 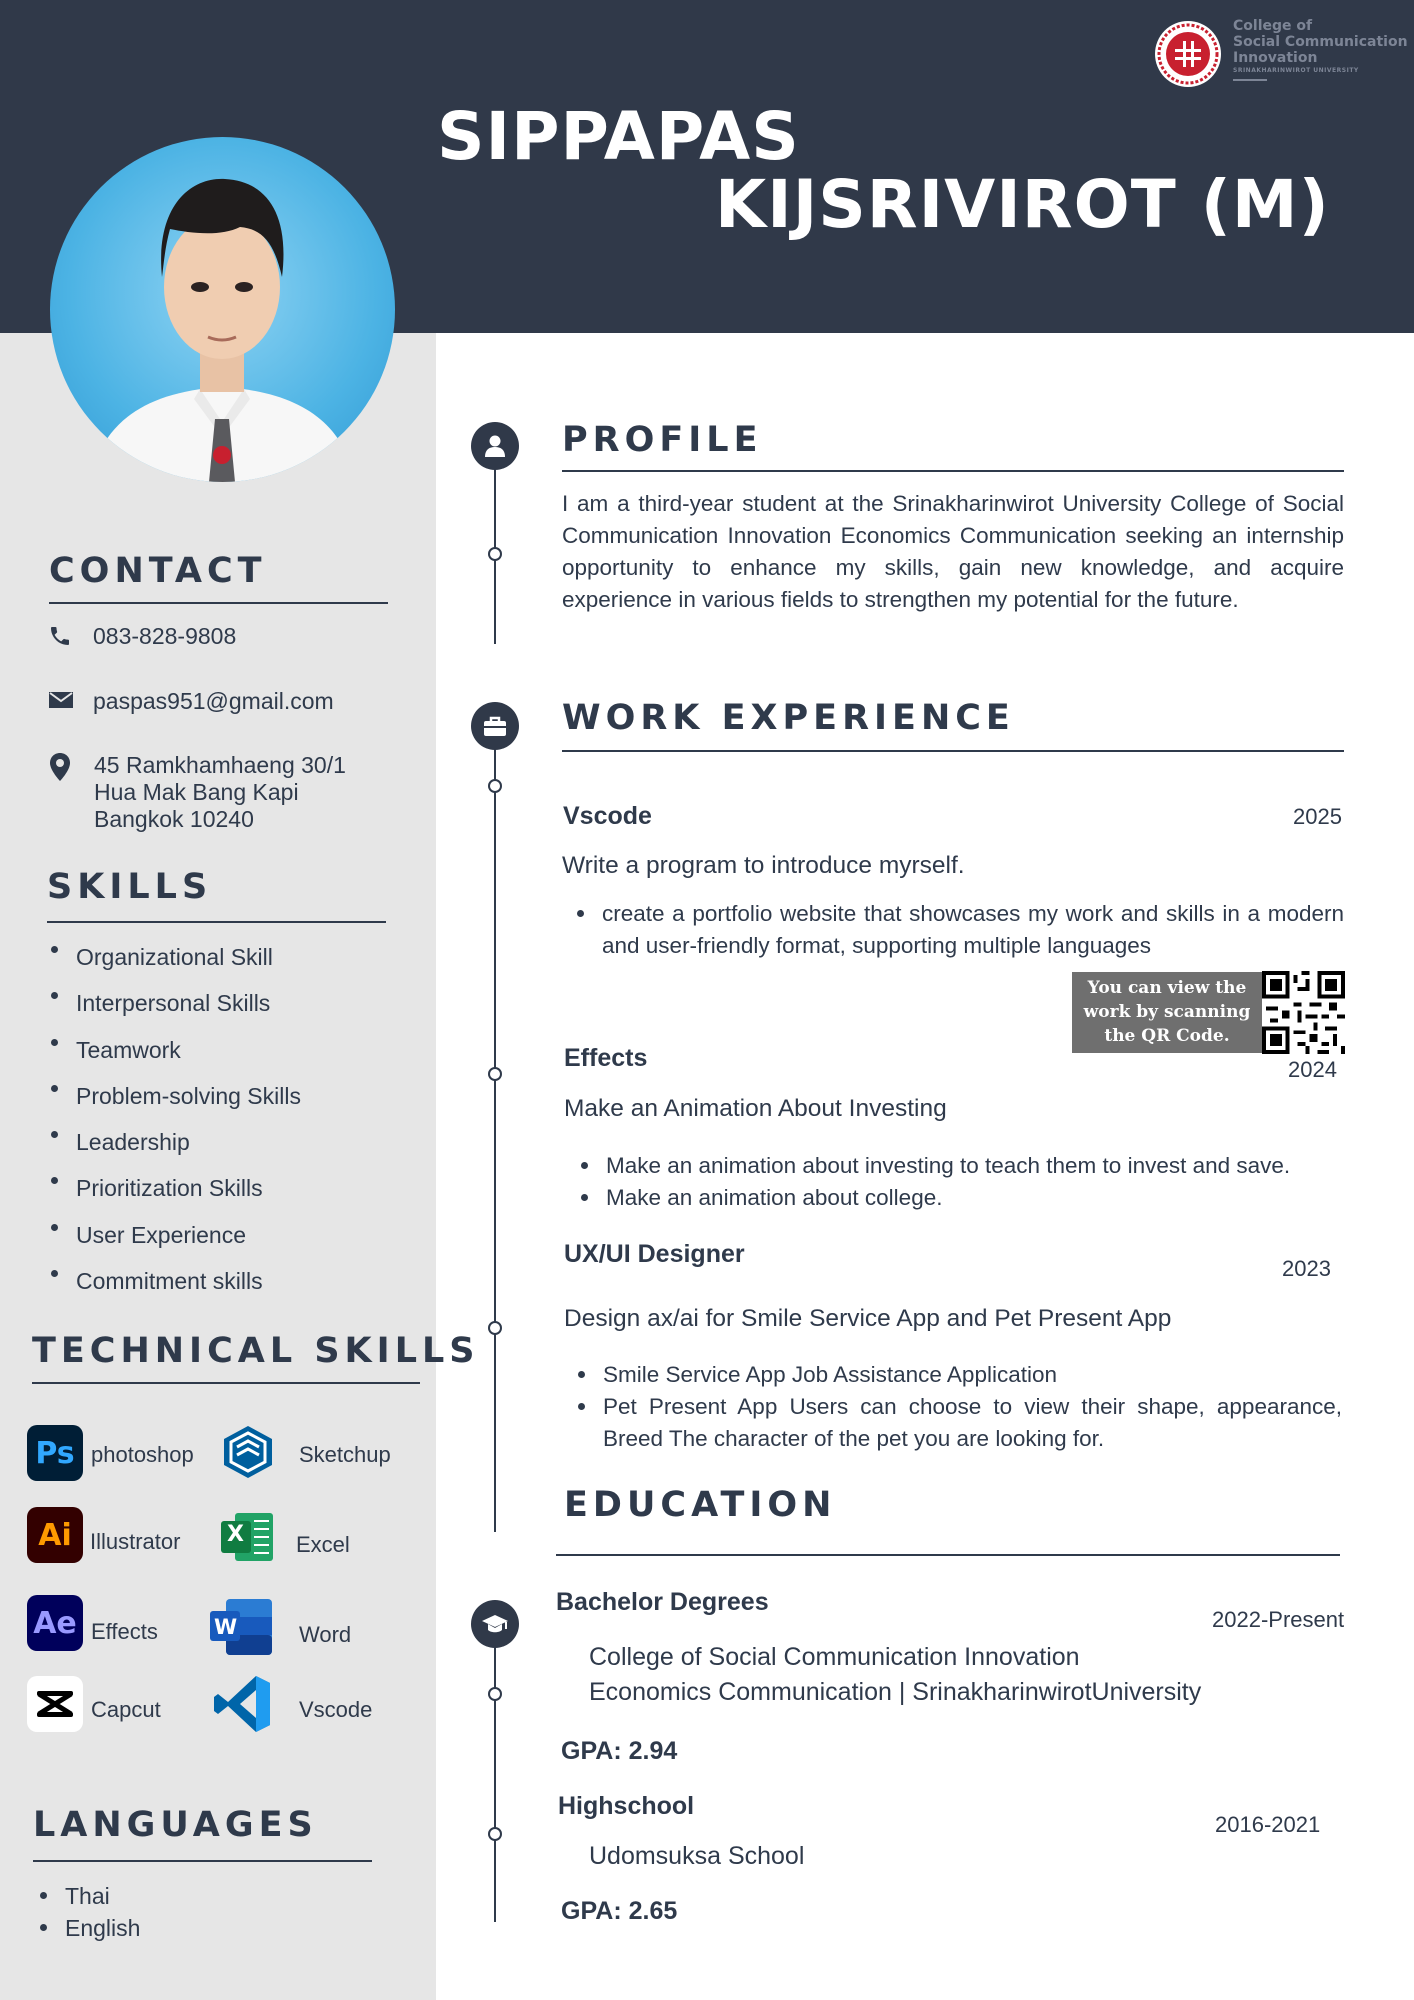 What do you see at coordinates (619, 1911) in the screenshot?
I see `gpa: GPA: 2.65` at bounding box center [619, 1911].